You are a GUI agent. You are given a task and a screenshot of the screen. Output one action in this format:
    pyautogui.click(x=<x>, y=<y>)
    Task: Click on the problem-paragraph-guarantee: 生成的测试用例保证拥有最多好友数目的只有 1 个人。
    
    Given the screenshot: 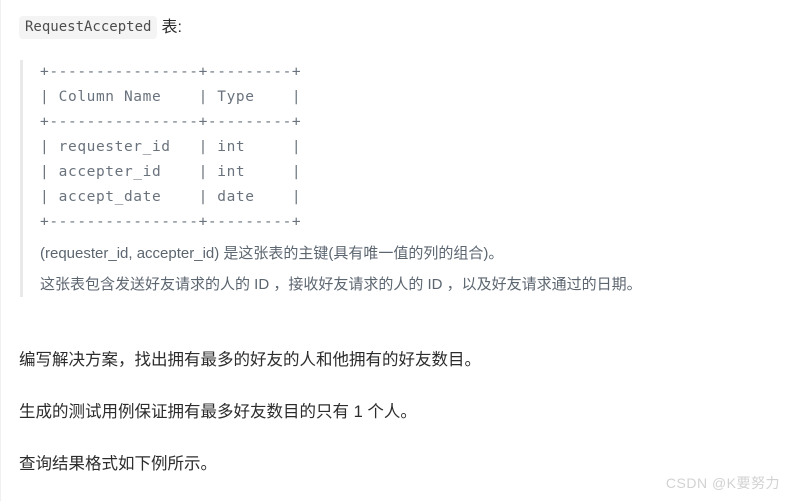 What is the action you would take?
    pyautogui.click(x=218, y=412)
    